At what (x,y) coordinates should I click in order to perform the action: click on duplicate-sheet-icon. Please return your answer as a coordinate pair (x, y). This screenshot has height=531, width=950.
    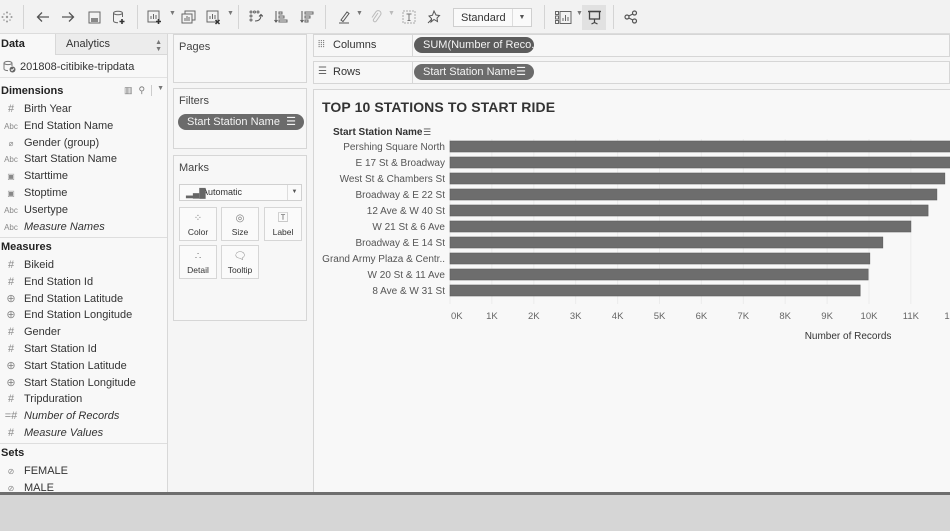
    Looking at the image, I should click on (188, 17).